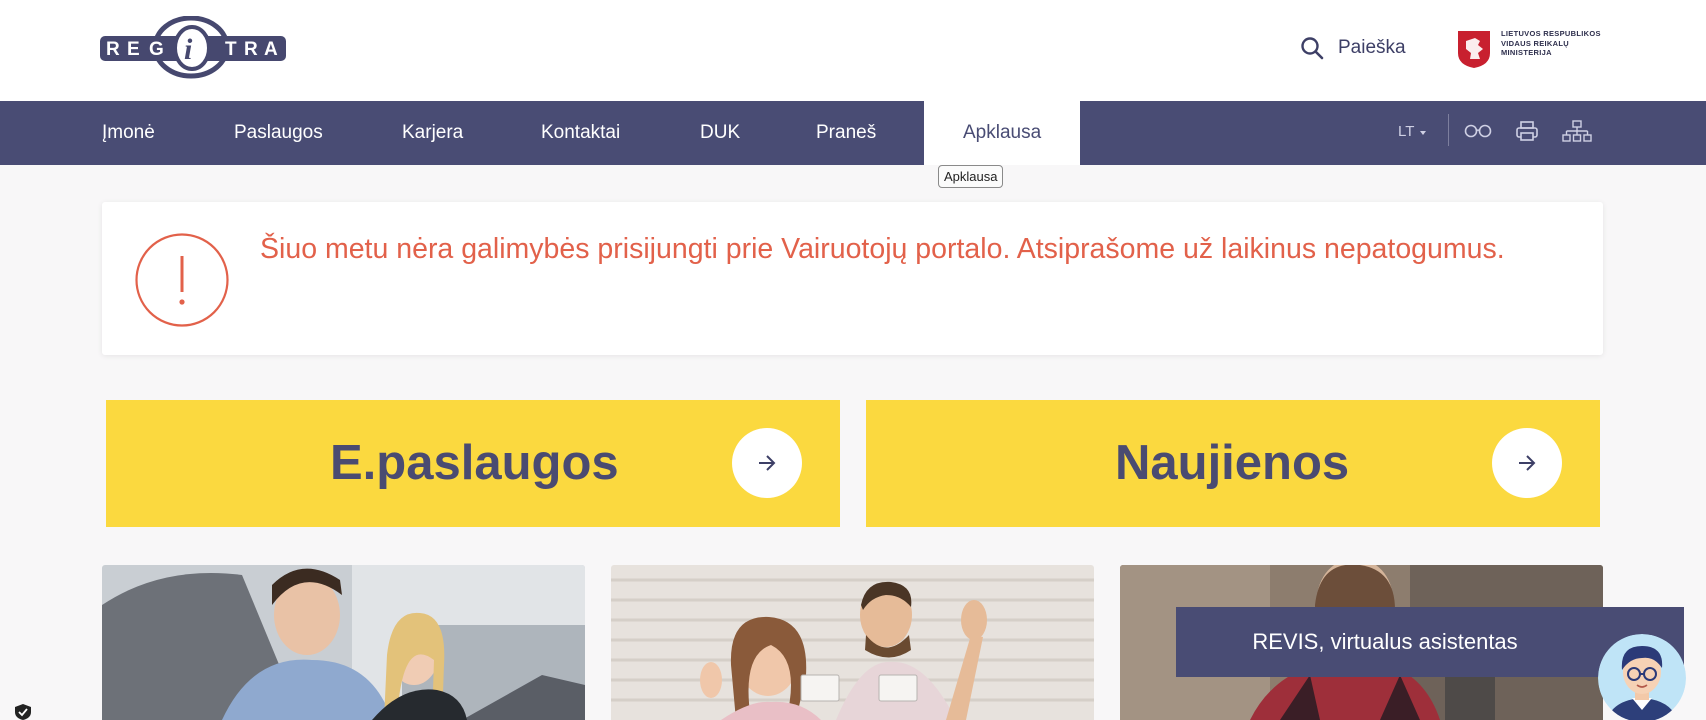 The height and width of the screenshot is (720, 1706). I want to click on nav-item-panesk: Praneš, so click(846, 133).